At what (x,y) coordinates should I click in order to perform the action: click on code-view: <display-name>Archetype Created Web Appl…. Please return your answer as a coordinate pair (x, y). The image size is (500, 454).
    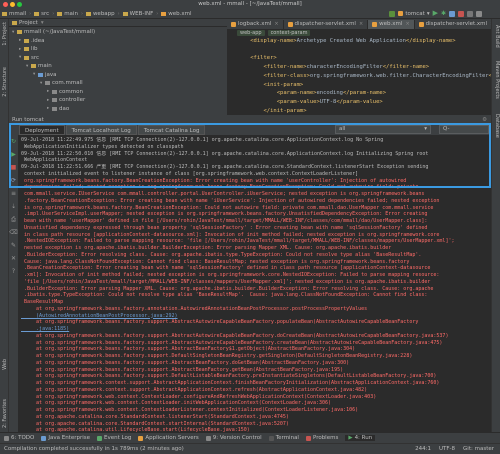
    Looking at the image, I should click on (359, 76).